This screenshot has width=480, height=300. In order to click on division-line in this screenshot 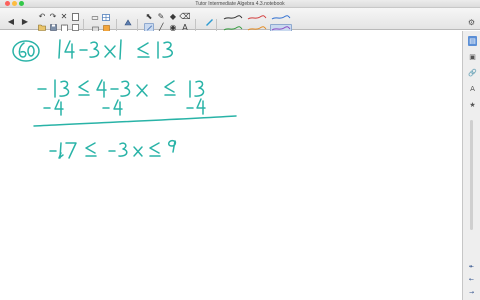, I will do `click(135, 121)`.